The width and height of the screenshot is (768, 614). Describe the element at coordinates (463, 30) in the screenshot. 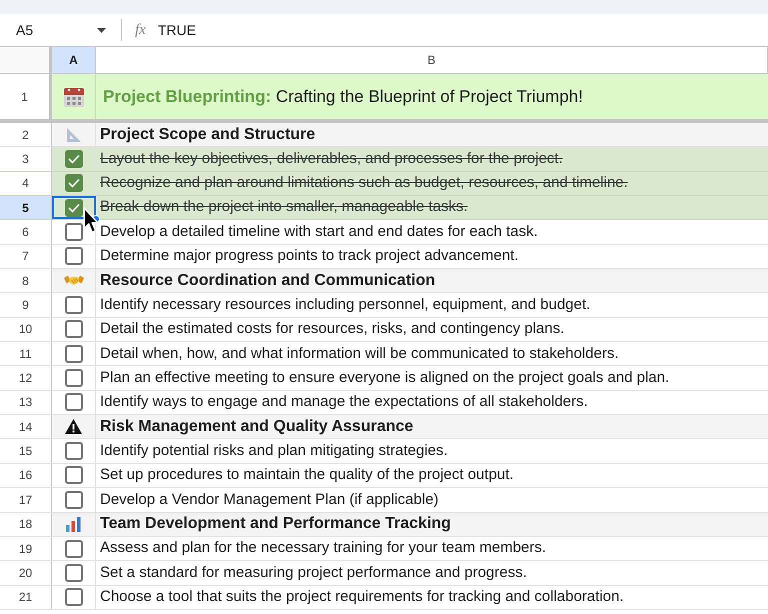

I see `formula-field: TRUE` at that location.